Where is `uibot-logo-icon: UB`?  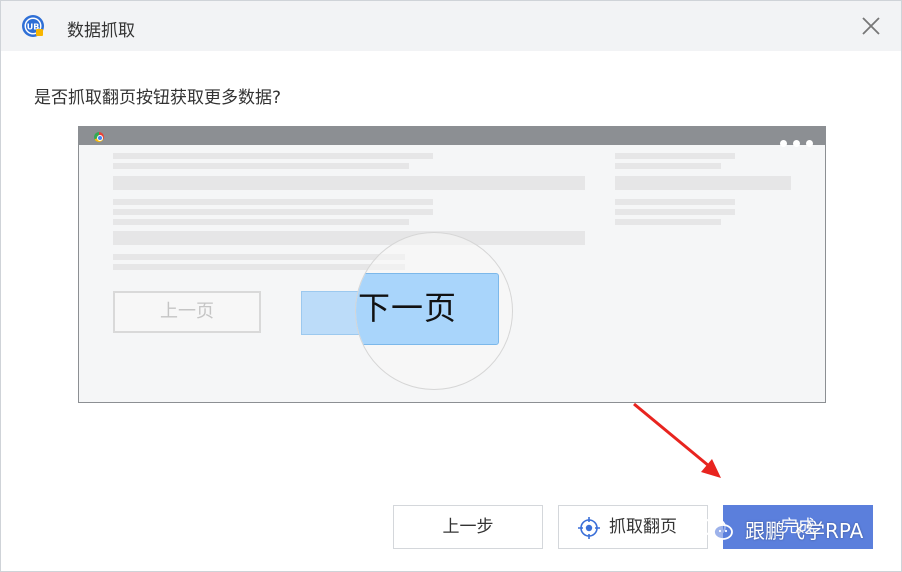 uibot-logo-icon: UB is located at coordinates (33, 26).